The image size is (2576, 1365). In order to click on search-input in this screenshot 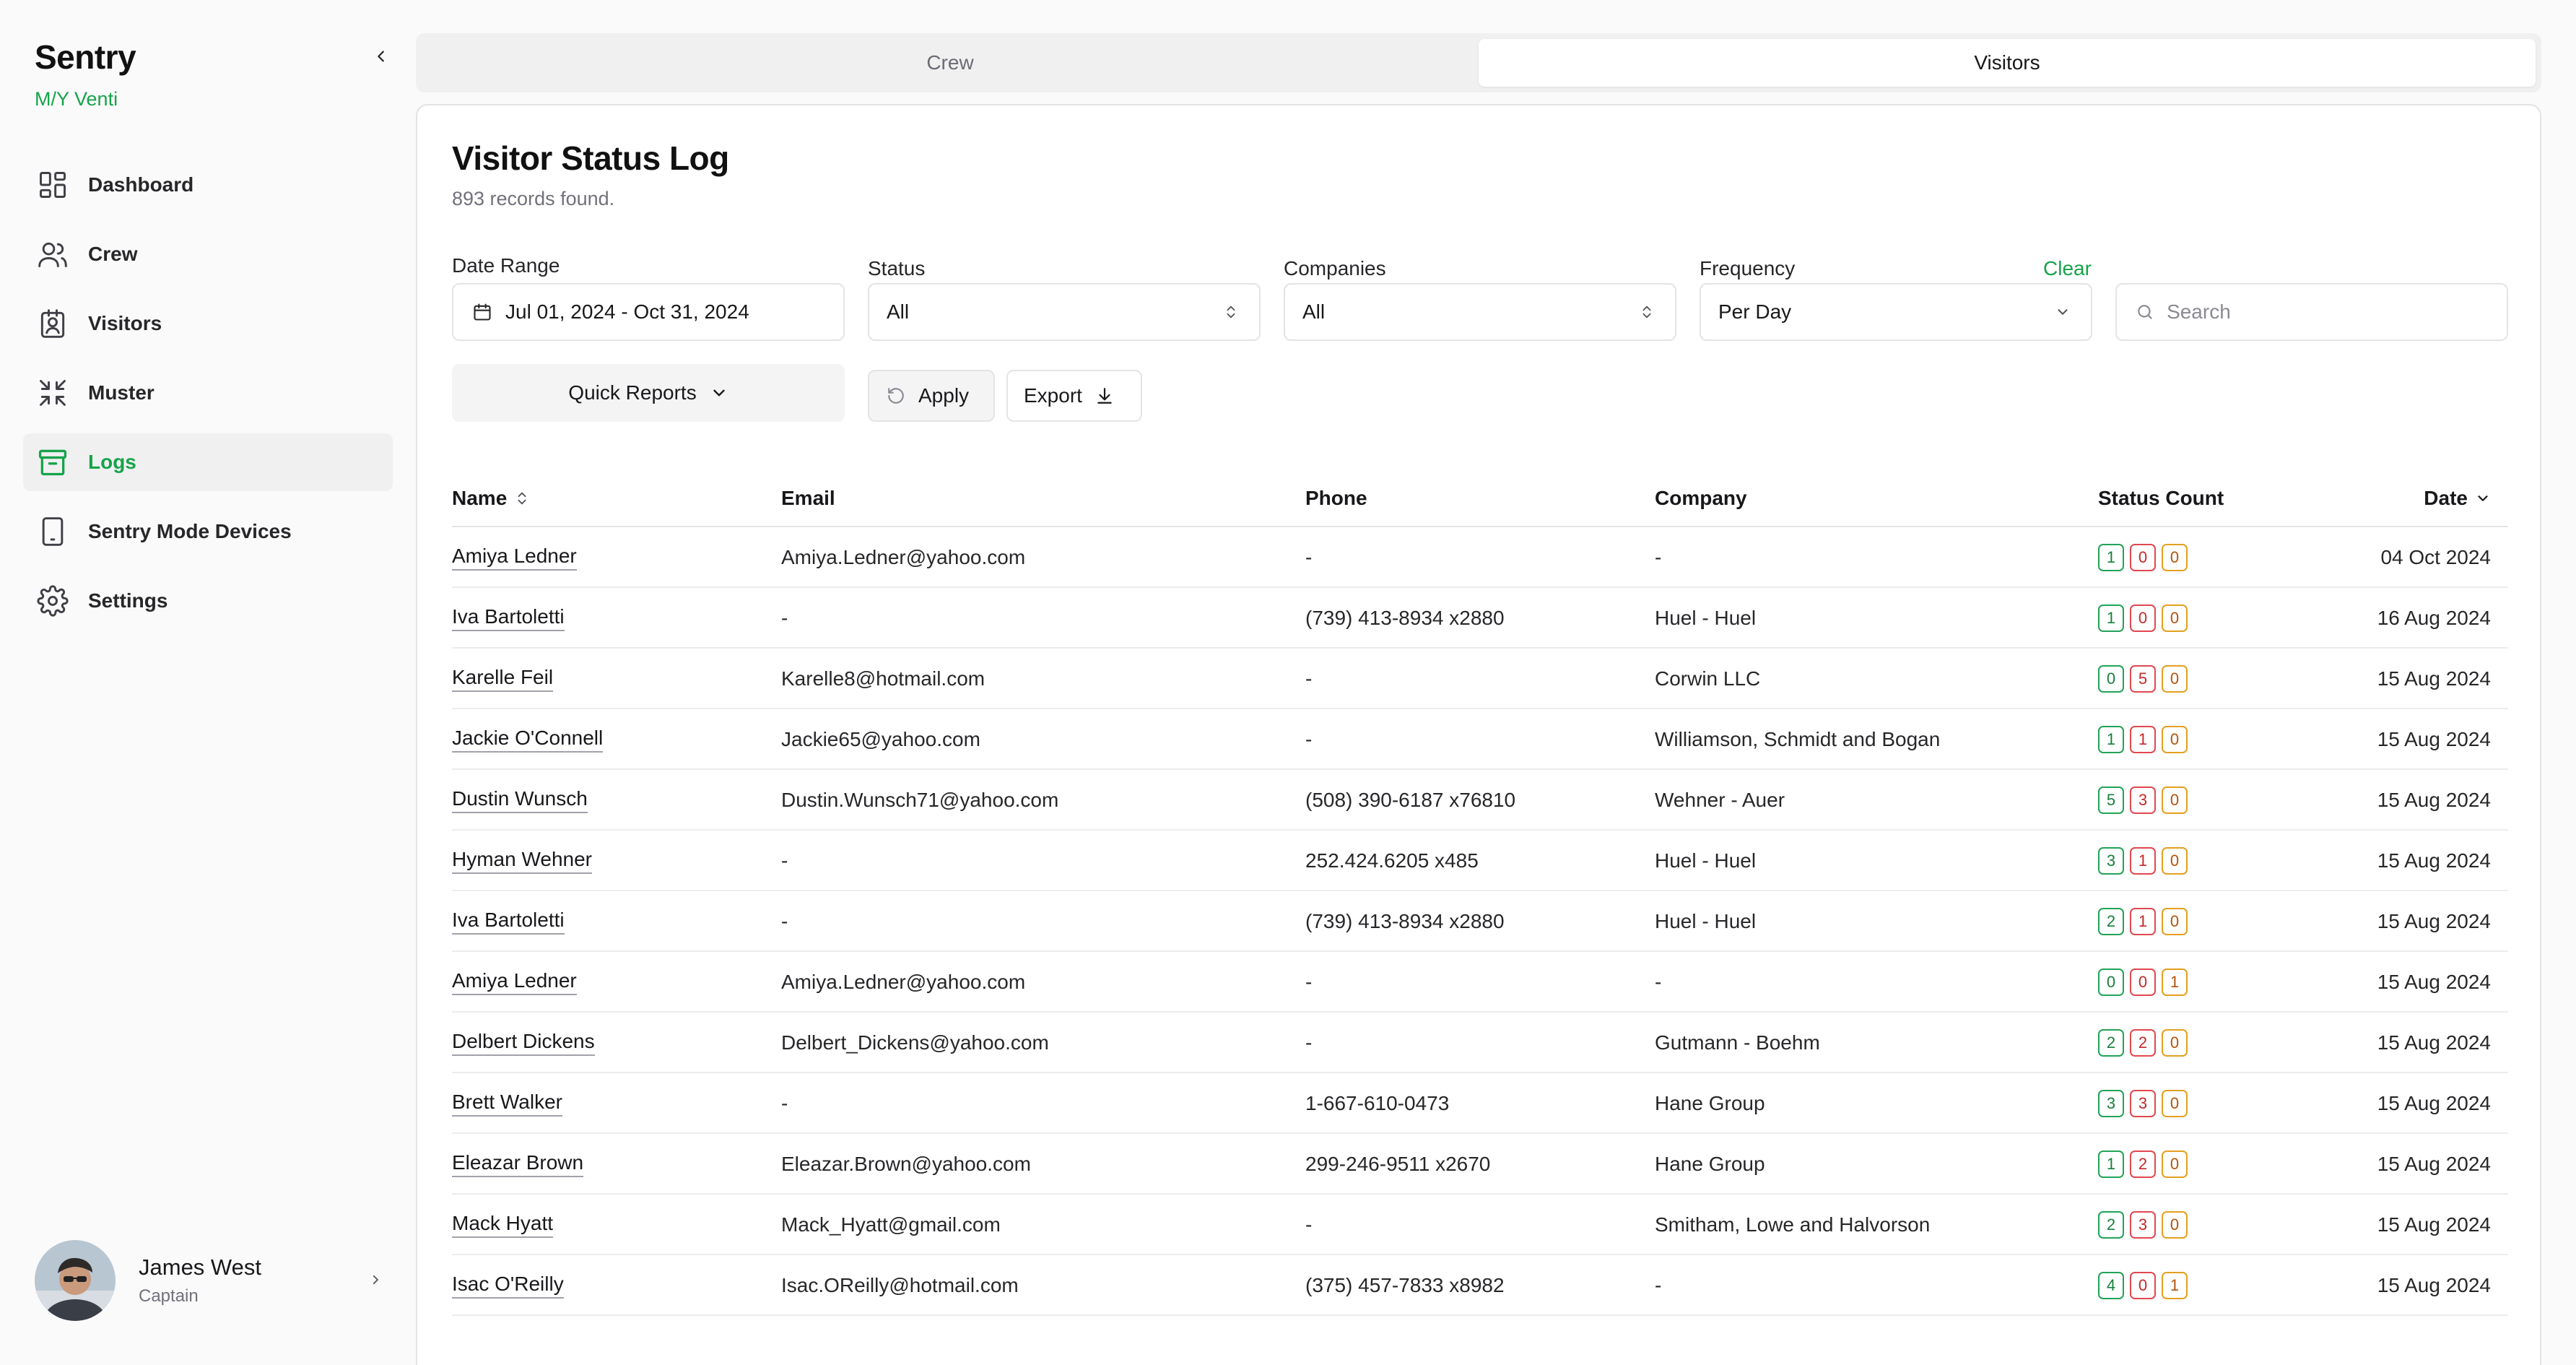, I will do `click(2328, 312)`.